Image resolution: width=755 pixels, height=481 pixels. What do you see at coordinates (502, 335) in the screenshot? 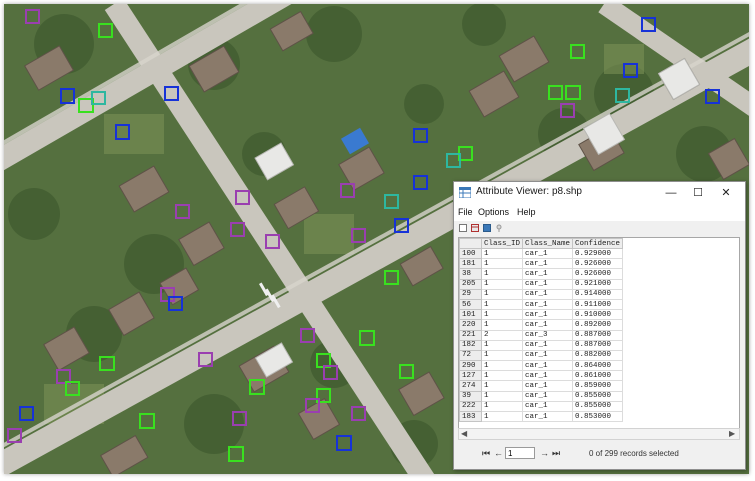
I see `table-cell: 2` at bounding box center [502, 335].